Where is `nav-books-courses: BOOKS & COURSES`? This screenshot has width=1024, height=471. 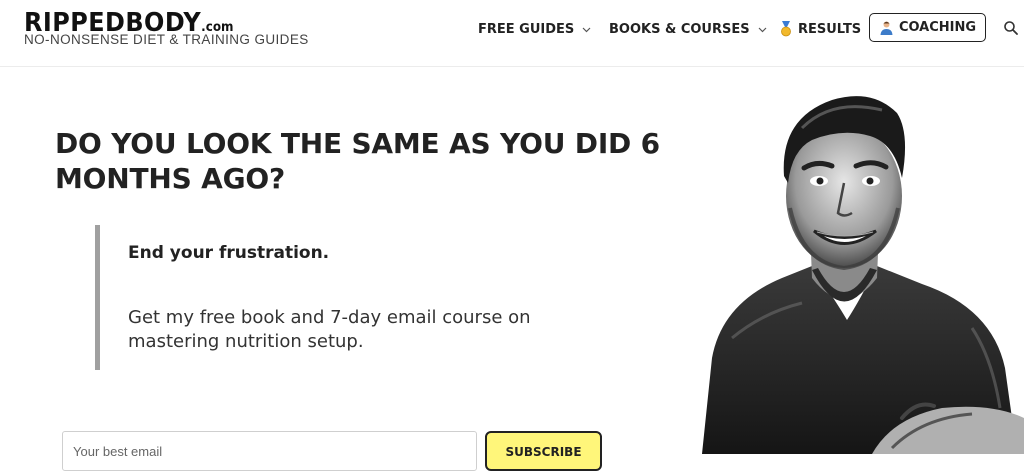 nav-books-courses: BOOKS & COURSES is located at coordinates (688, 29).